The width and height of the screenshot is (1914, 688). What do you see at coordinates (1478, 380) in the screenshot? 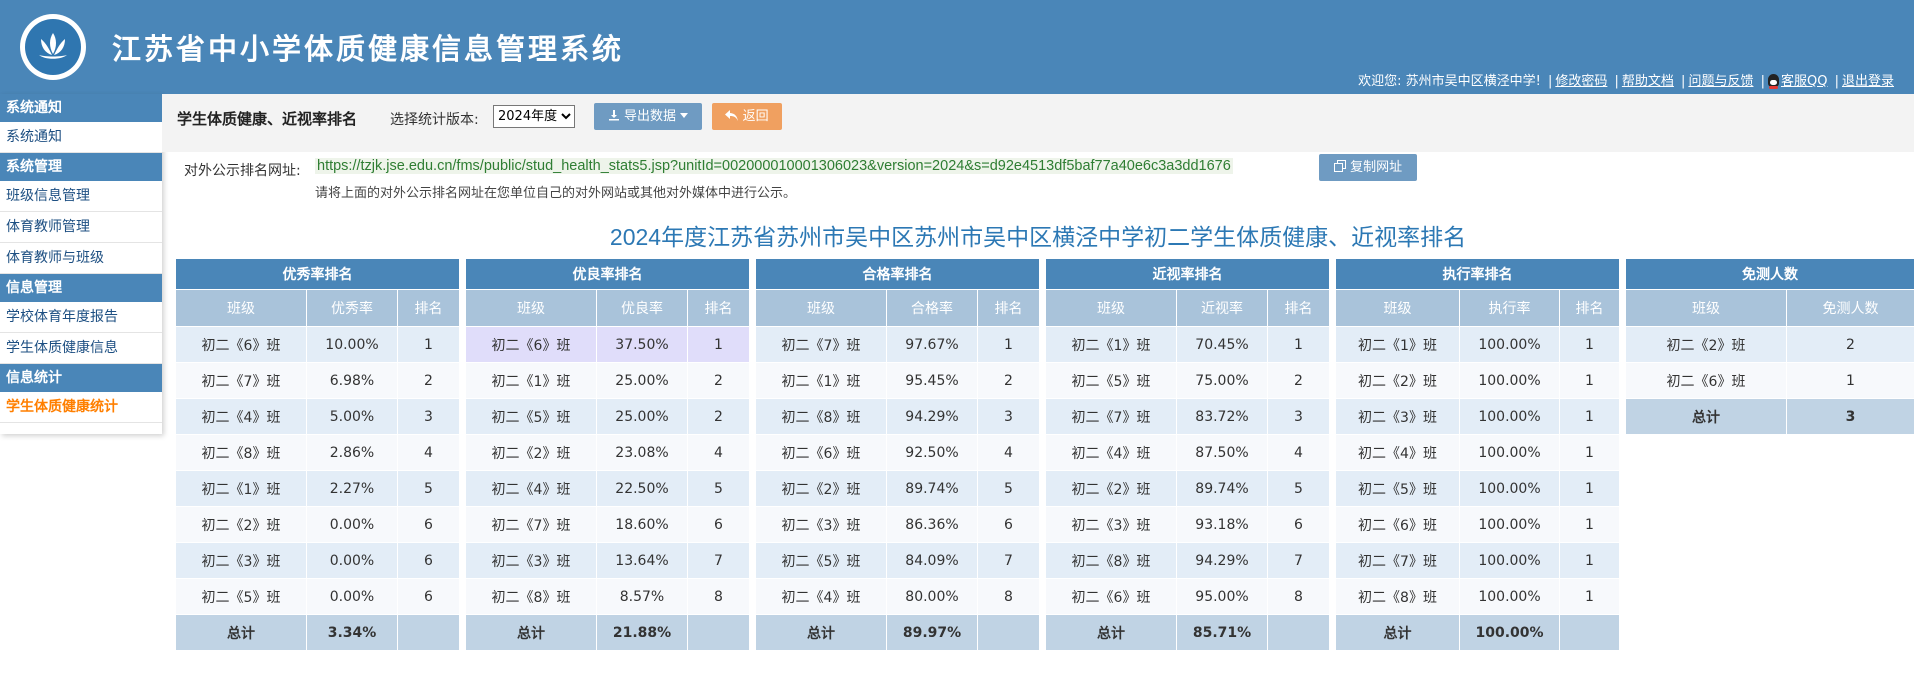
I see `table-row: 初二《2》班 100.00% 1` at bounding box center [1478, 380].